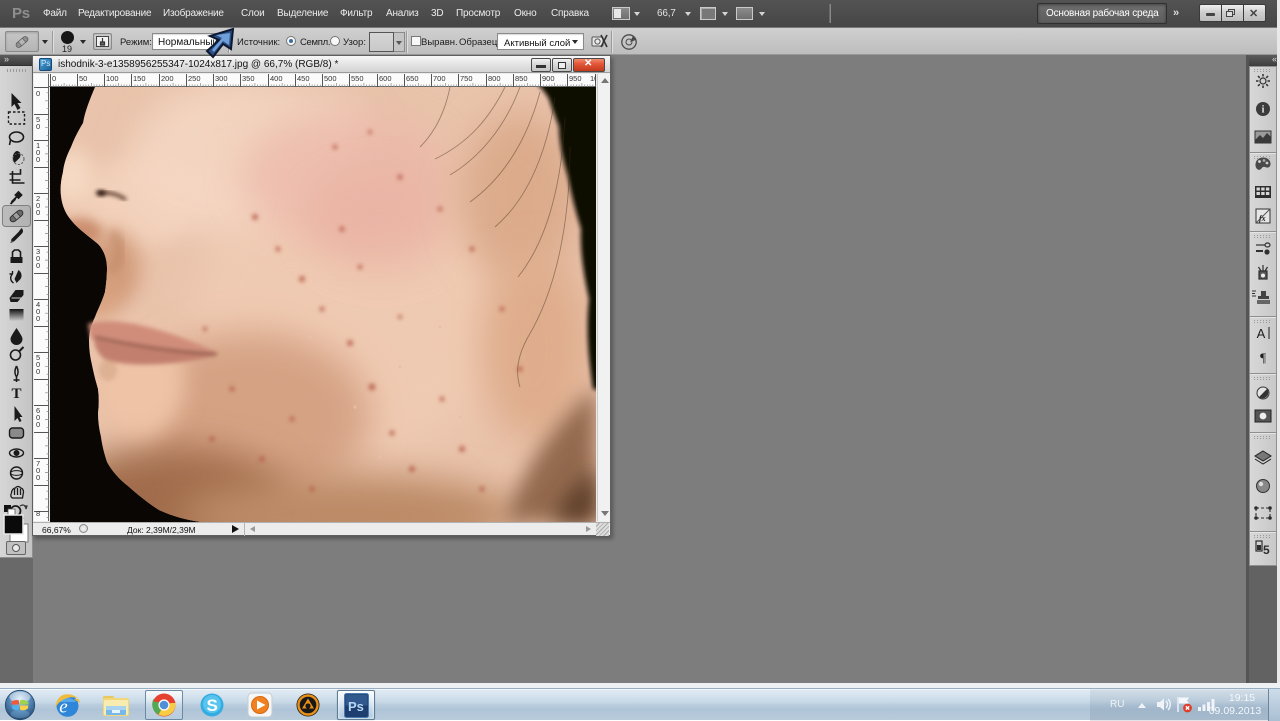  Describe the element at coordinates (16, 394) in the screenshot. I see `svg-text: T` at that location.